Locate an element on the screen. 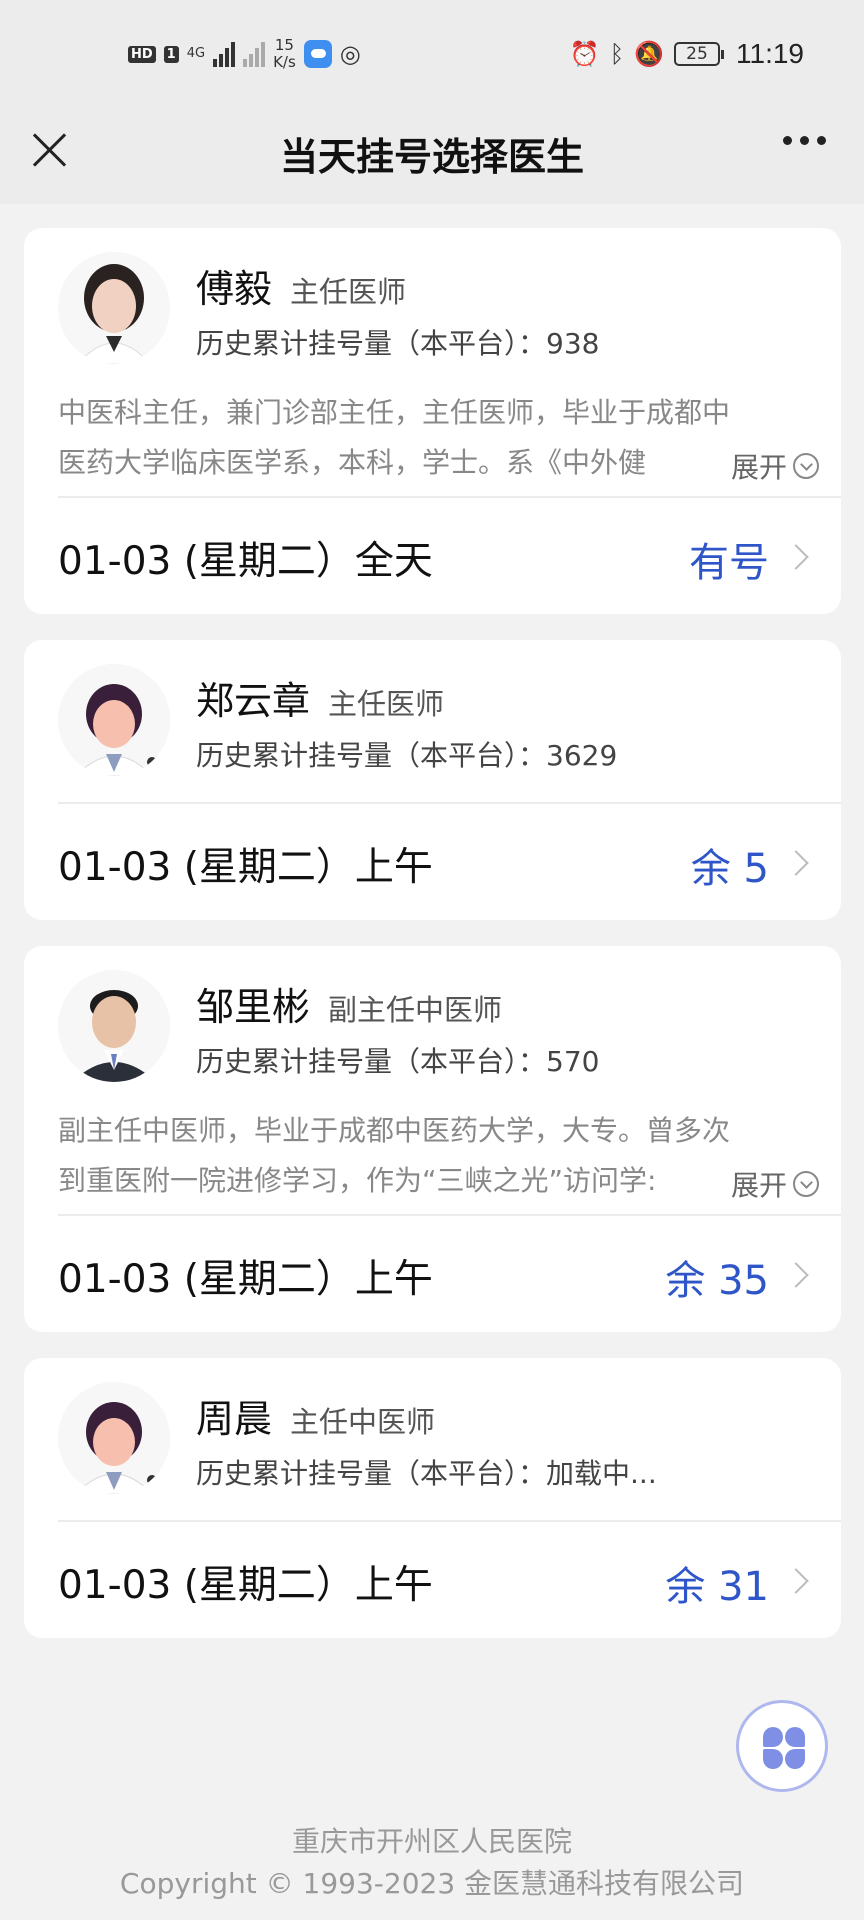 Image resolution: width=864 pixels, height=1920 pixels. slot-availability: 余 31 is located at coordinates (717, 1583).